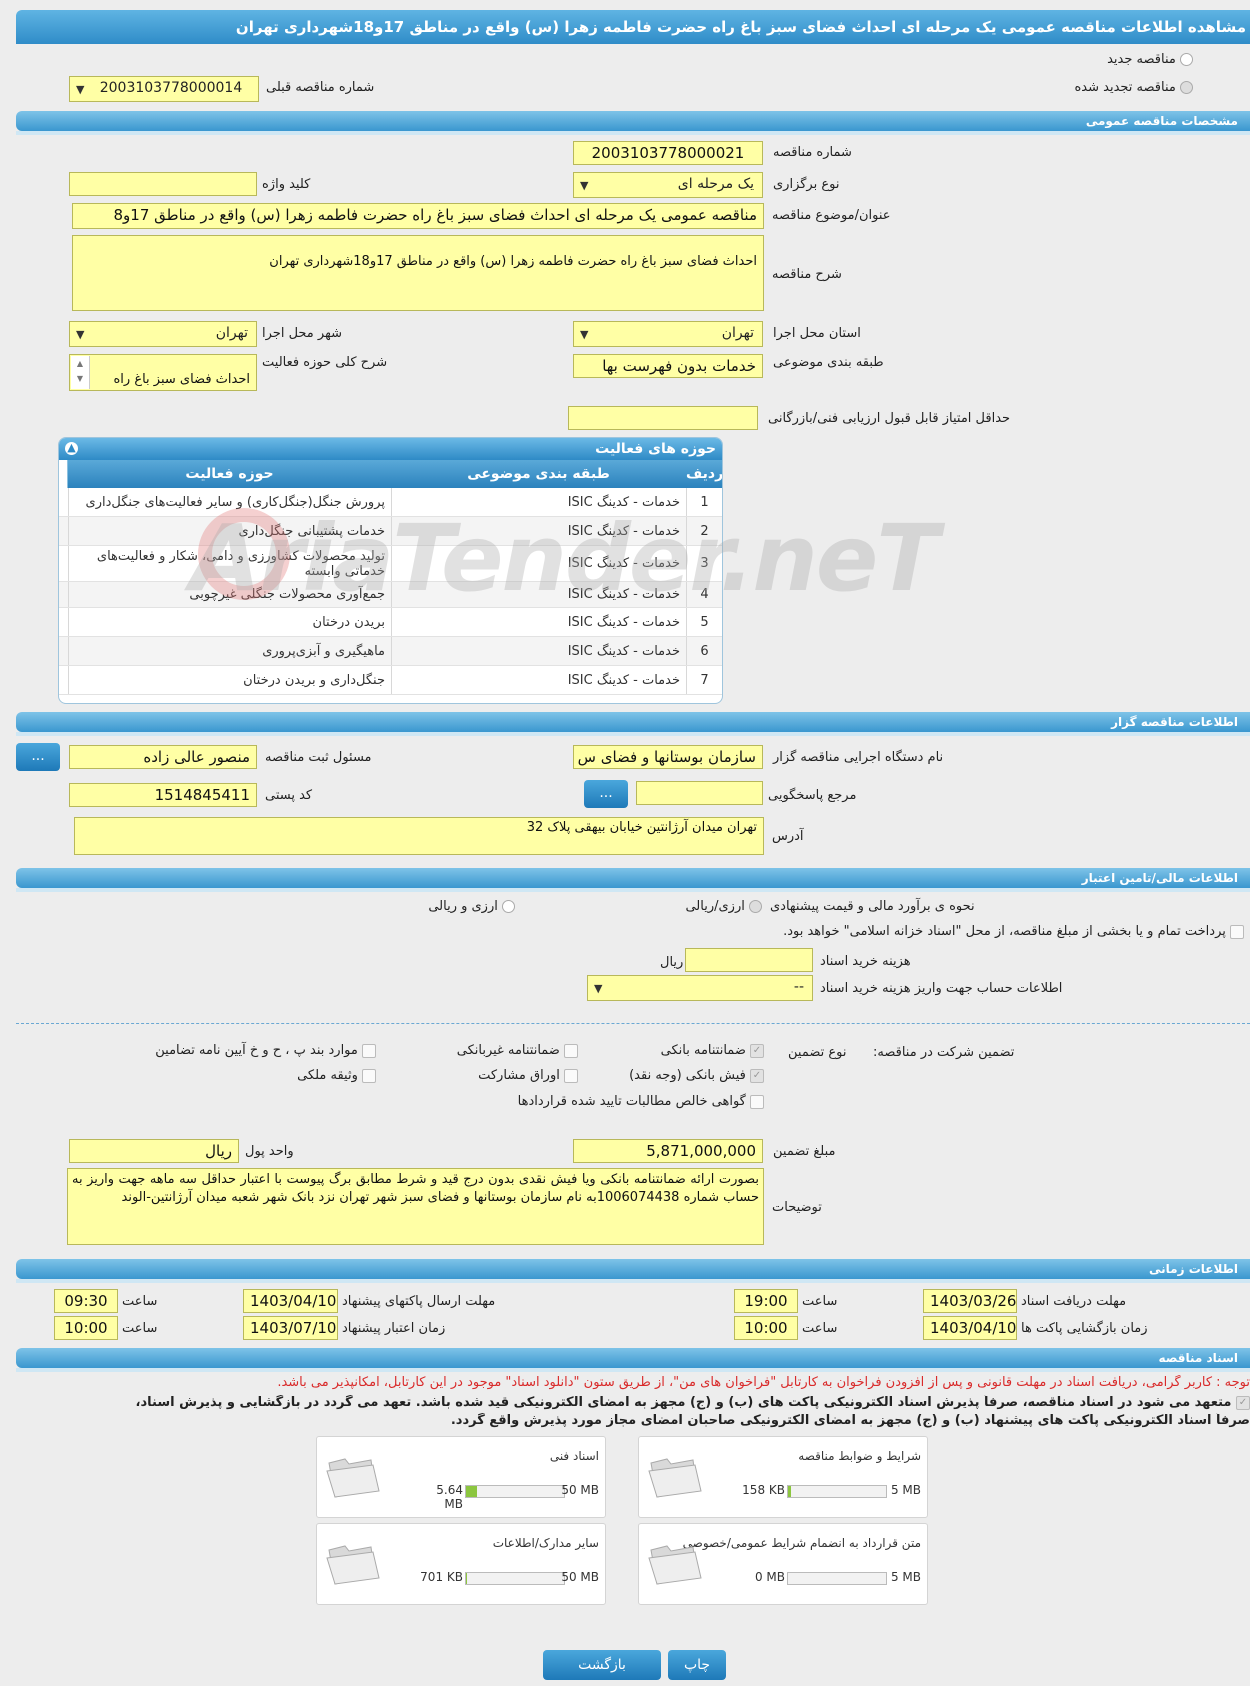 The width and height of the screenshot is (1250, 1686). What do you see at coordinates (390, 622) in the screenshot?
I see `table-row: 5 خدمات - کدینگ ISIC بریدن درختان` at bounding box center [390, 622].